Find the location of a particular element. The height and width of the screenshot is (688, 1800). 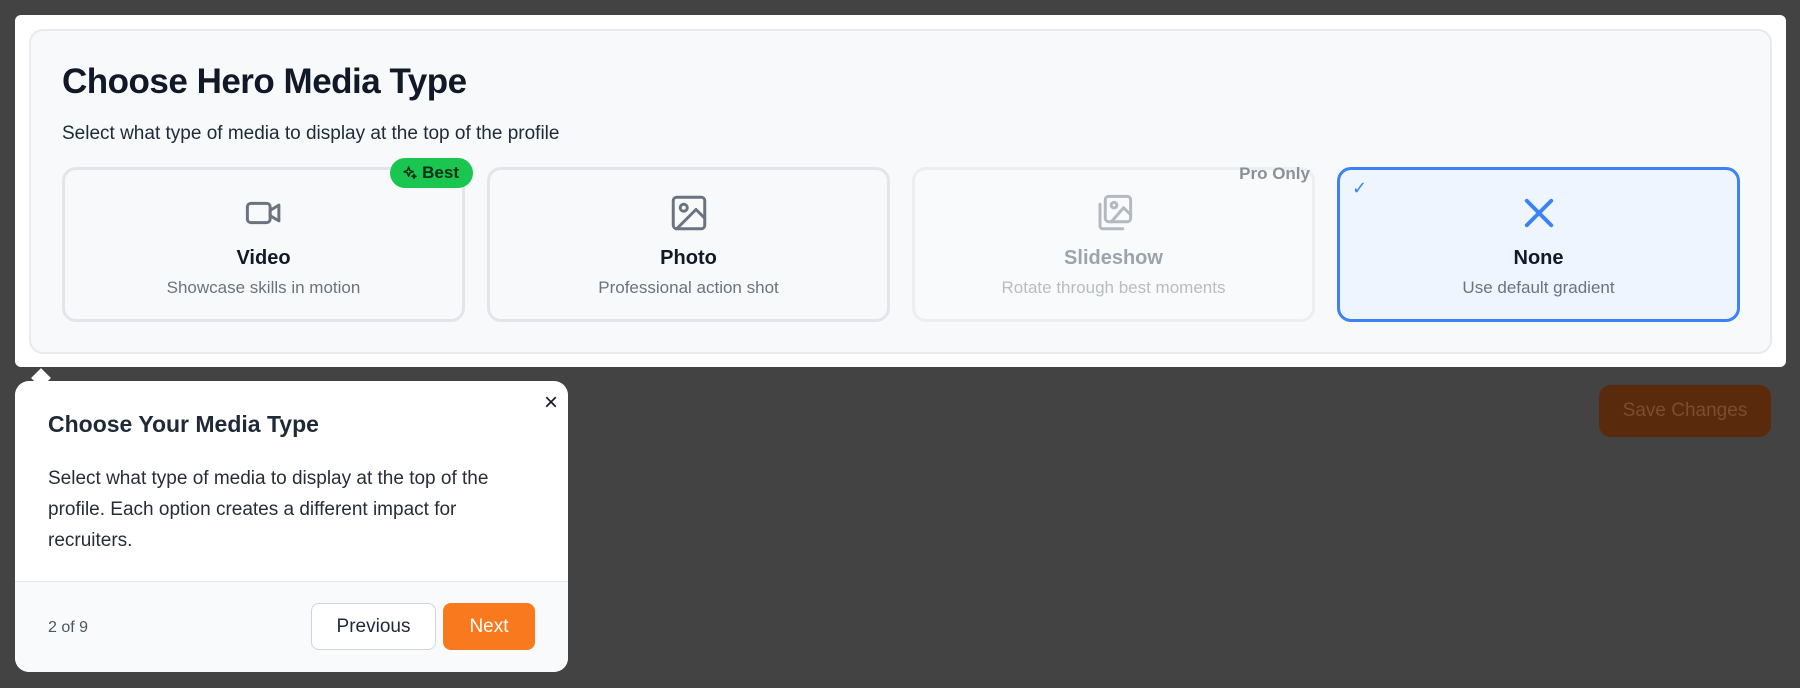

video-camera-icon is located at coordinates (263, 214).